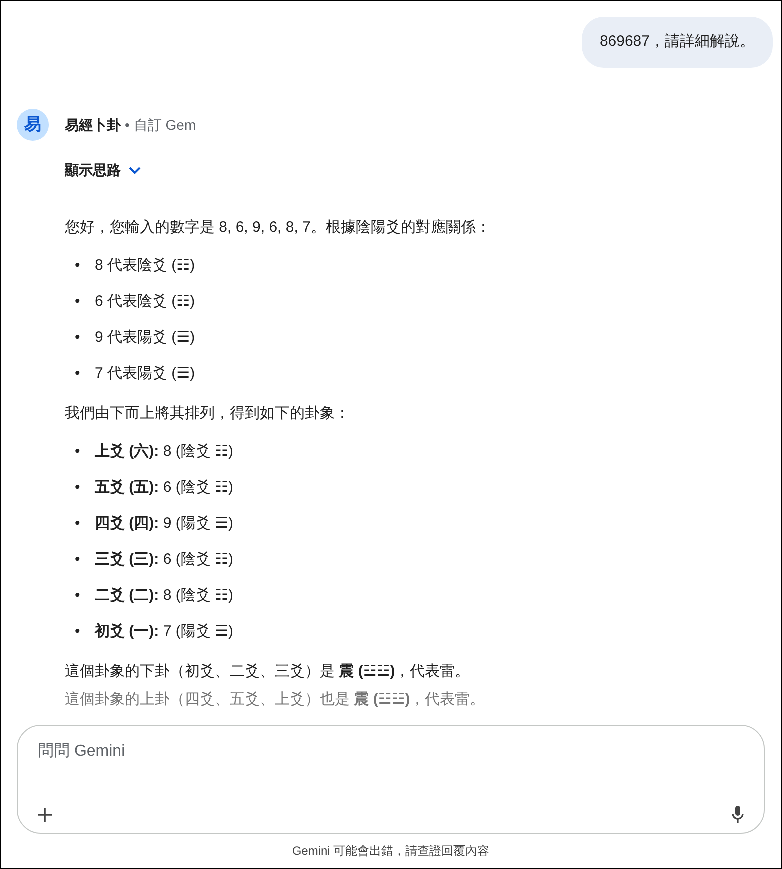 The image size is (782, 869). Describe the element at coordinates (164, 559) in the screenshot. I see `list-item-text: 三爻 (三): 6 (陰爻 ☷)` at that location.